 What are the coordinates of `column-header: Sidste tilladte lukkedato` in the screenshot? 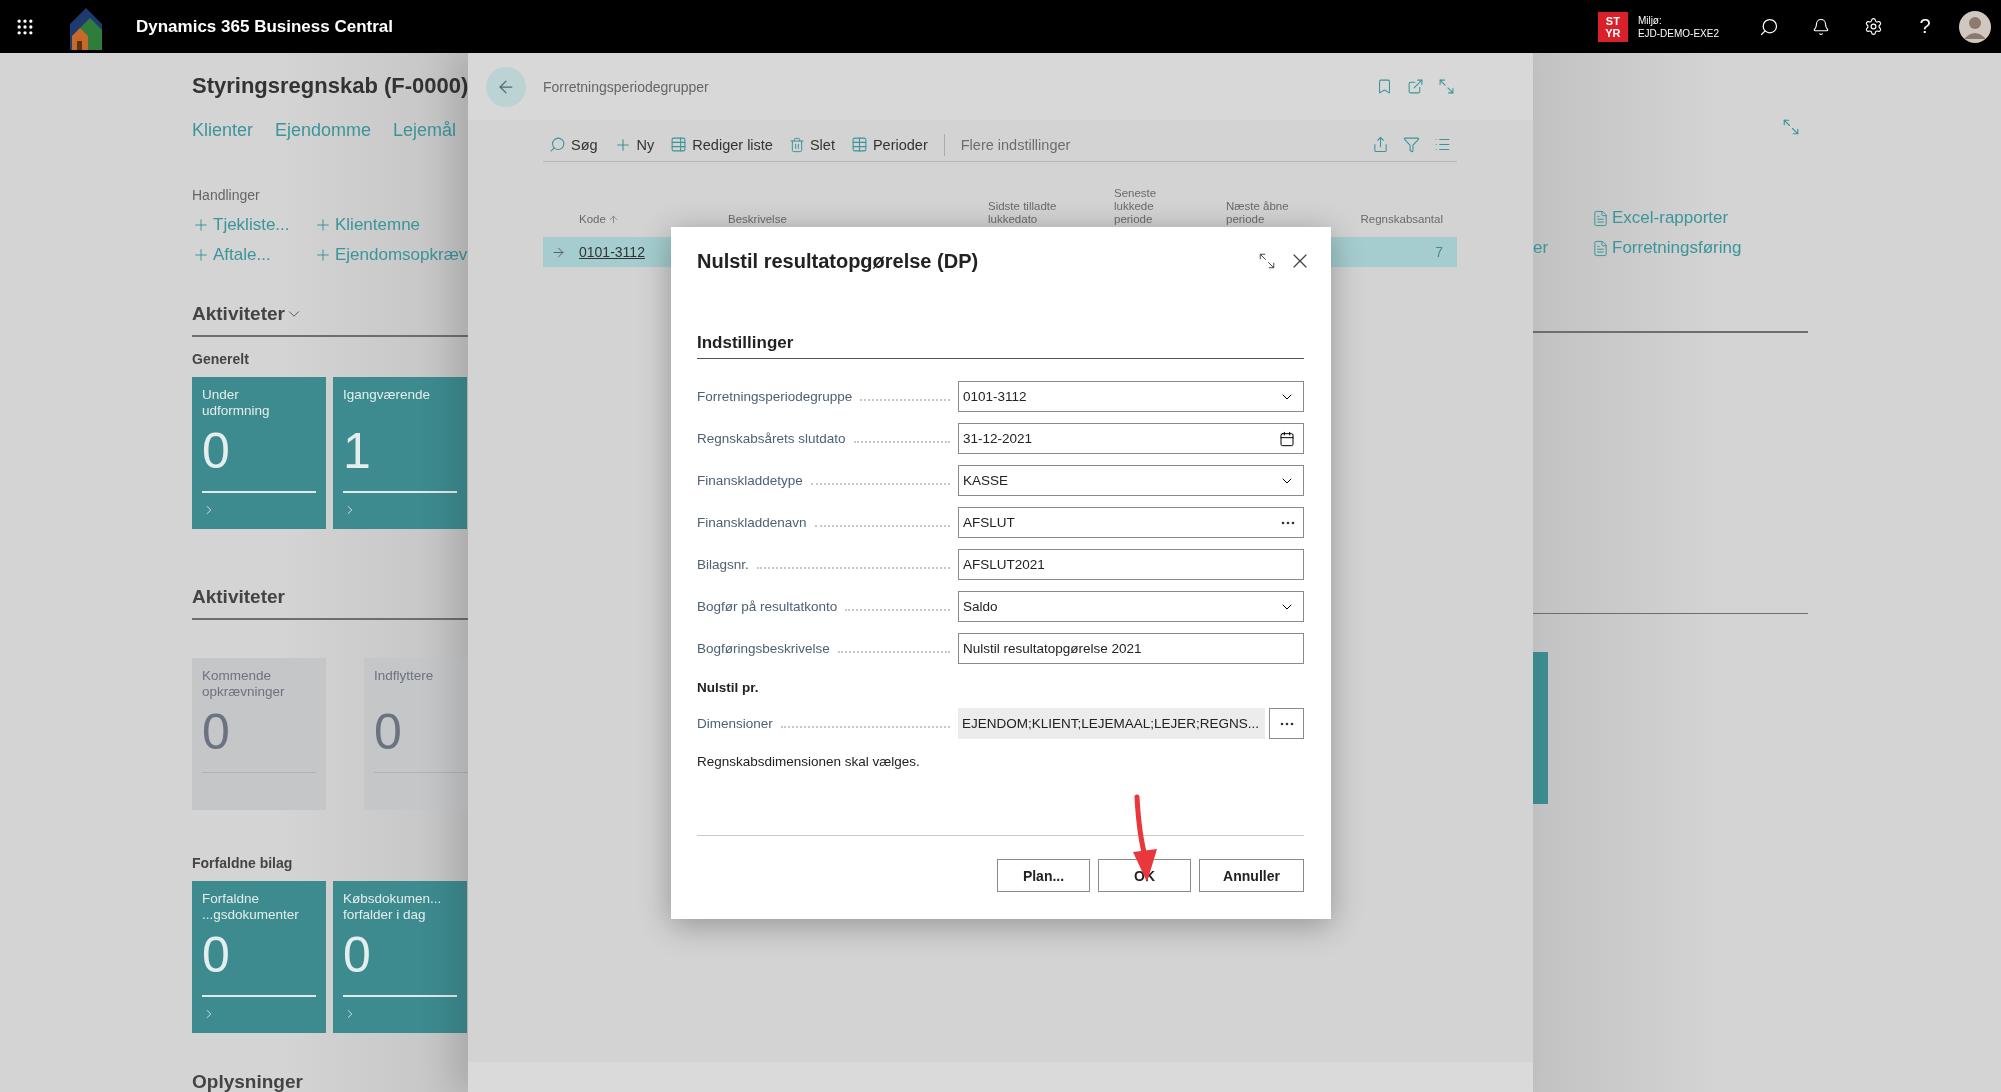 It's located at (1028, 213).